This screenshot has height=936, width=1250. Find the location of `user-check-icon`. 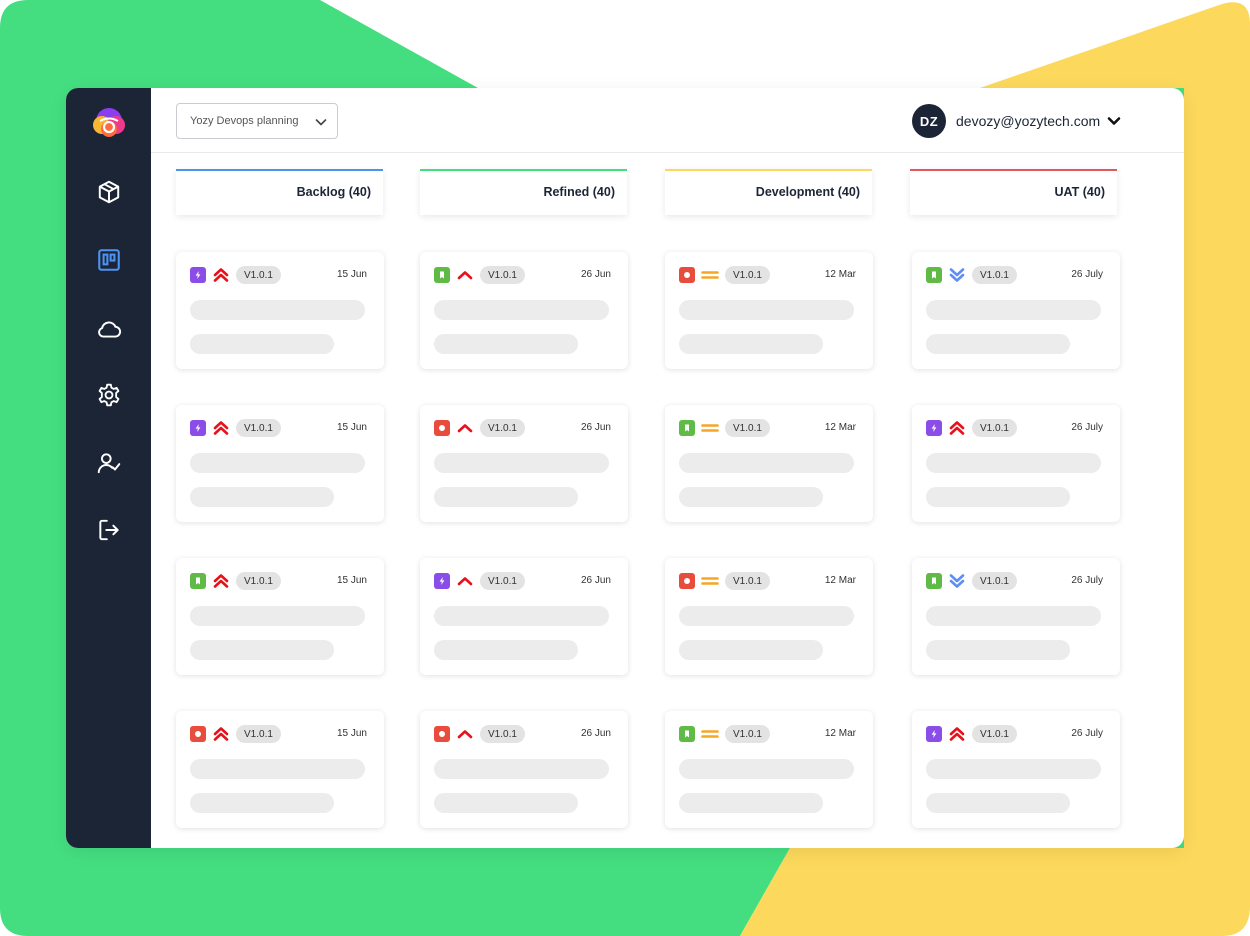

user-check-icon is located at coordinates (109, 463).